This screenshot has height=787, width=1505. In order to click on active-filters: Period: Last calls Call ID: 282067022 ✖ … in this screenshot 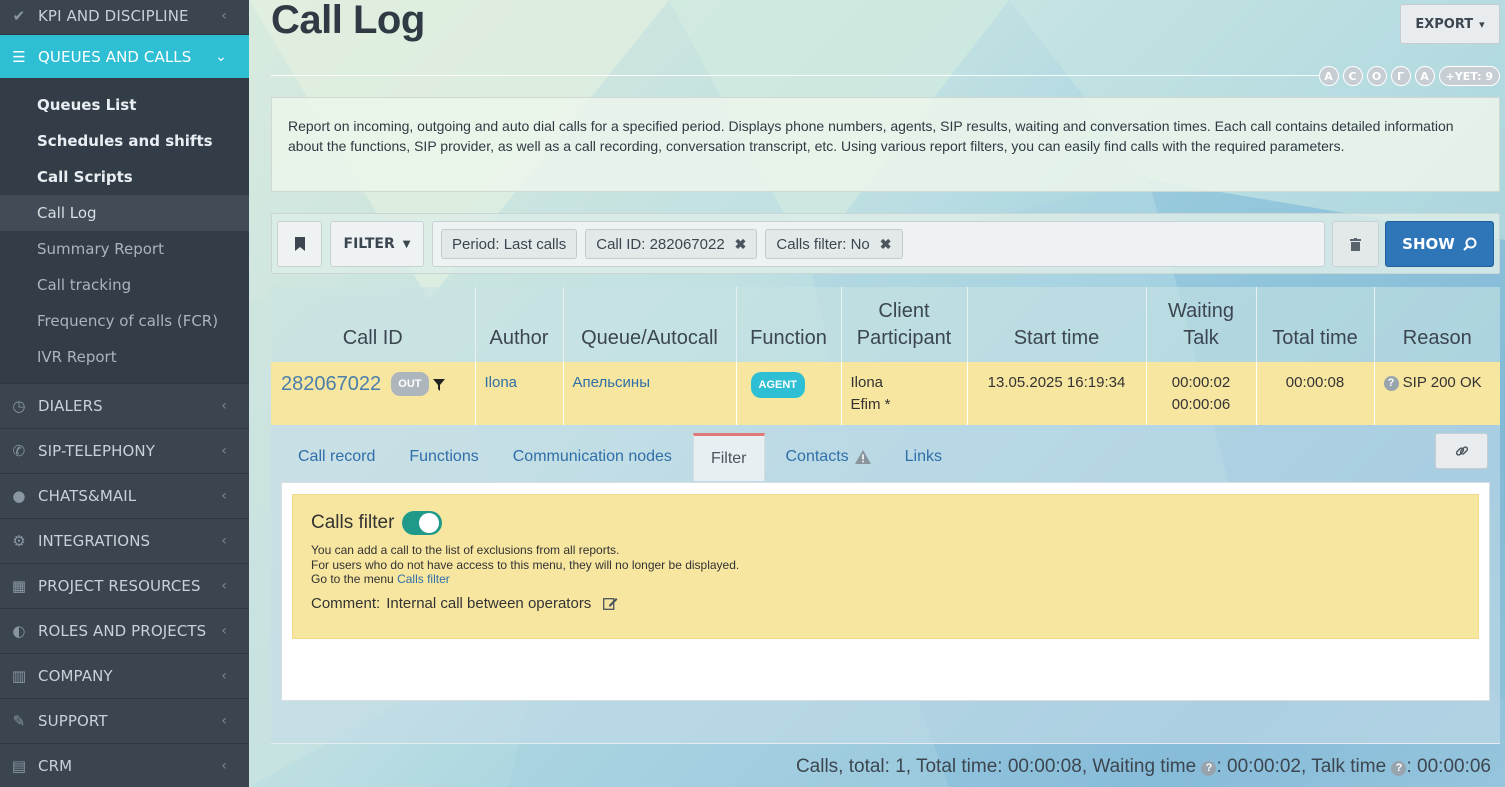, I will do `click(878, 244)`.